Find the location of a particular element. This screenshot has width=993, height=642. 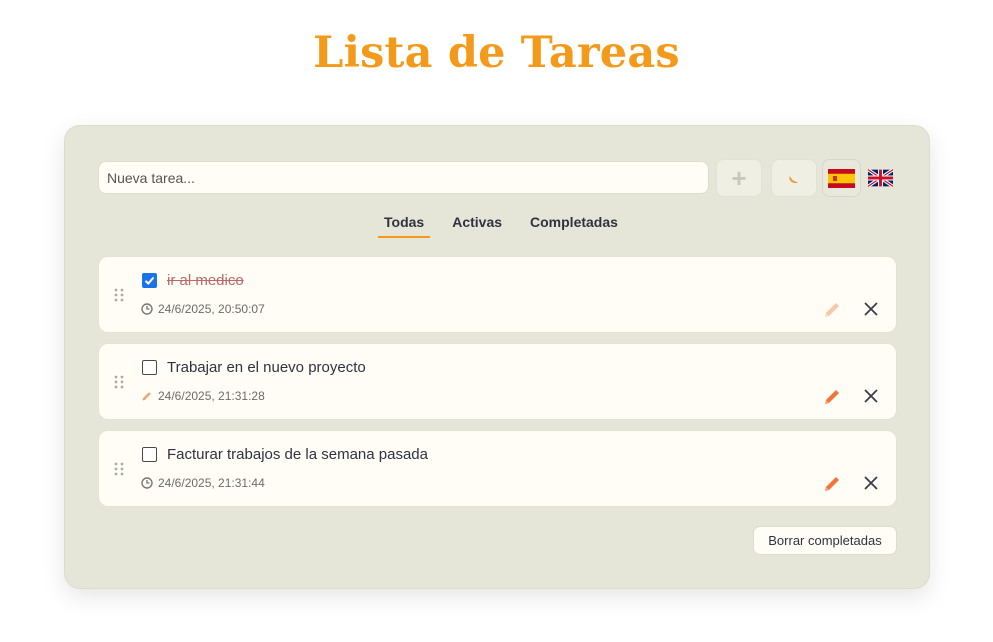

theme-toggle-button is located at coordinates (794, 178).